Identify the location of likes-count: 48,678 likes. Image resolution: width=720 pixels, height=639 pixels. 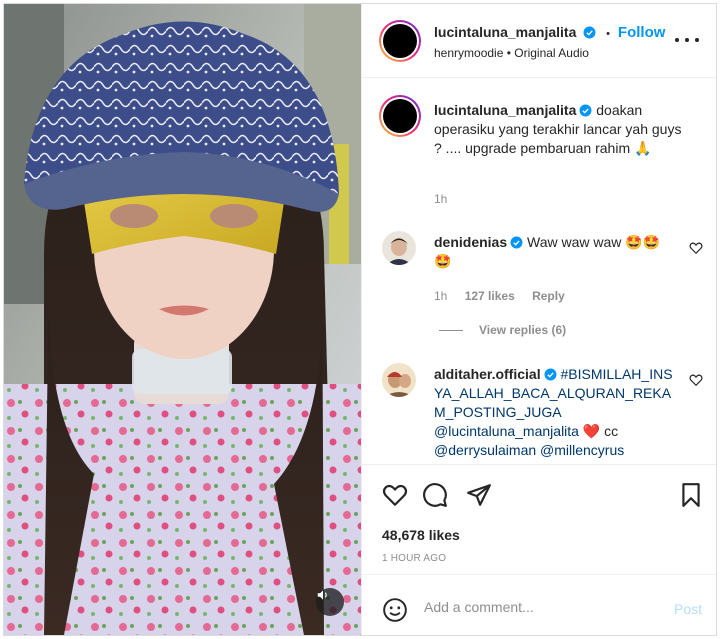
(421, 535).